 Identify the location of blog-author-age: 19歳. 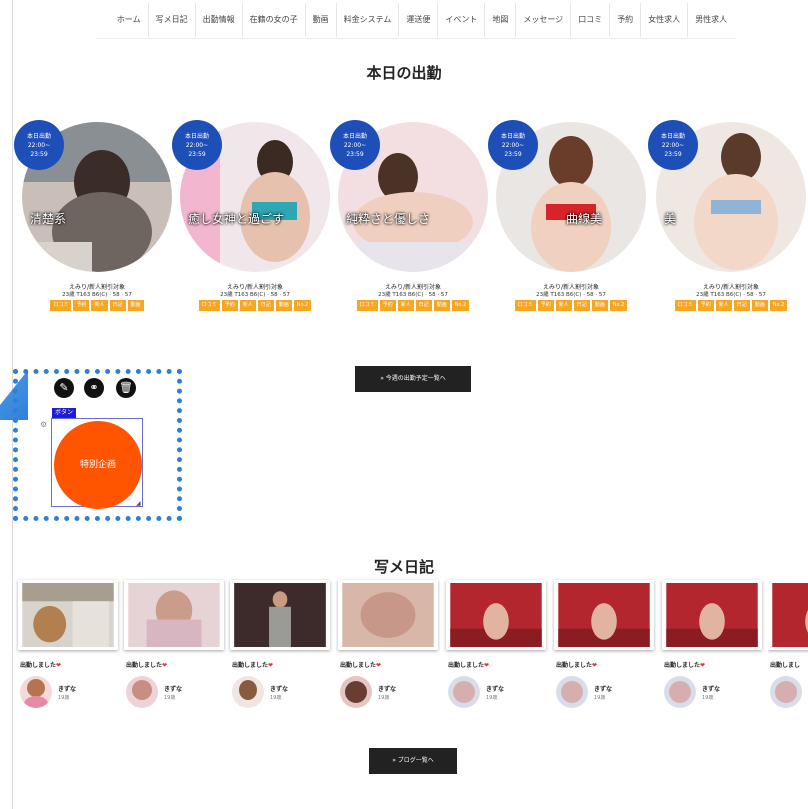
(170, 698).